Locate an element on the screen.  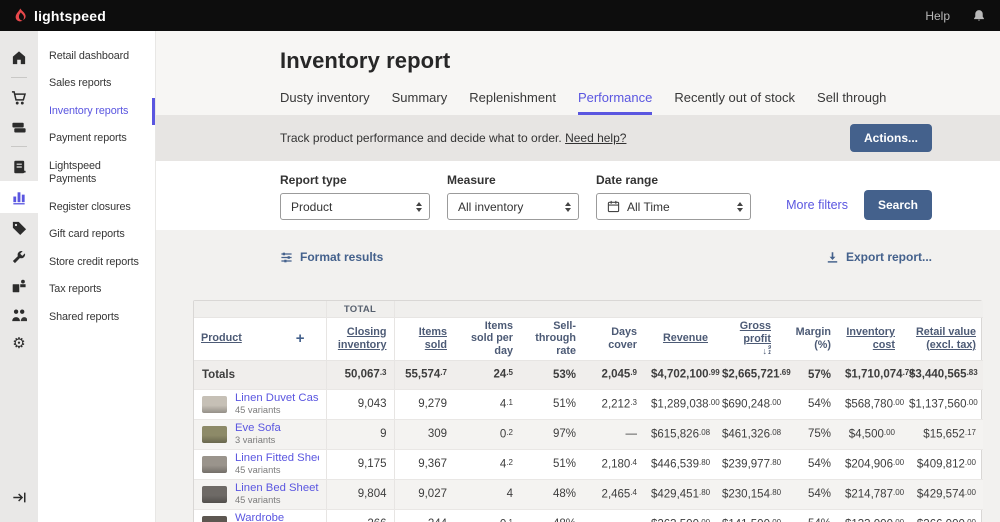
tab-replenishment: Replenishment is located at coordinates (512, 102).